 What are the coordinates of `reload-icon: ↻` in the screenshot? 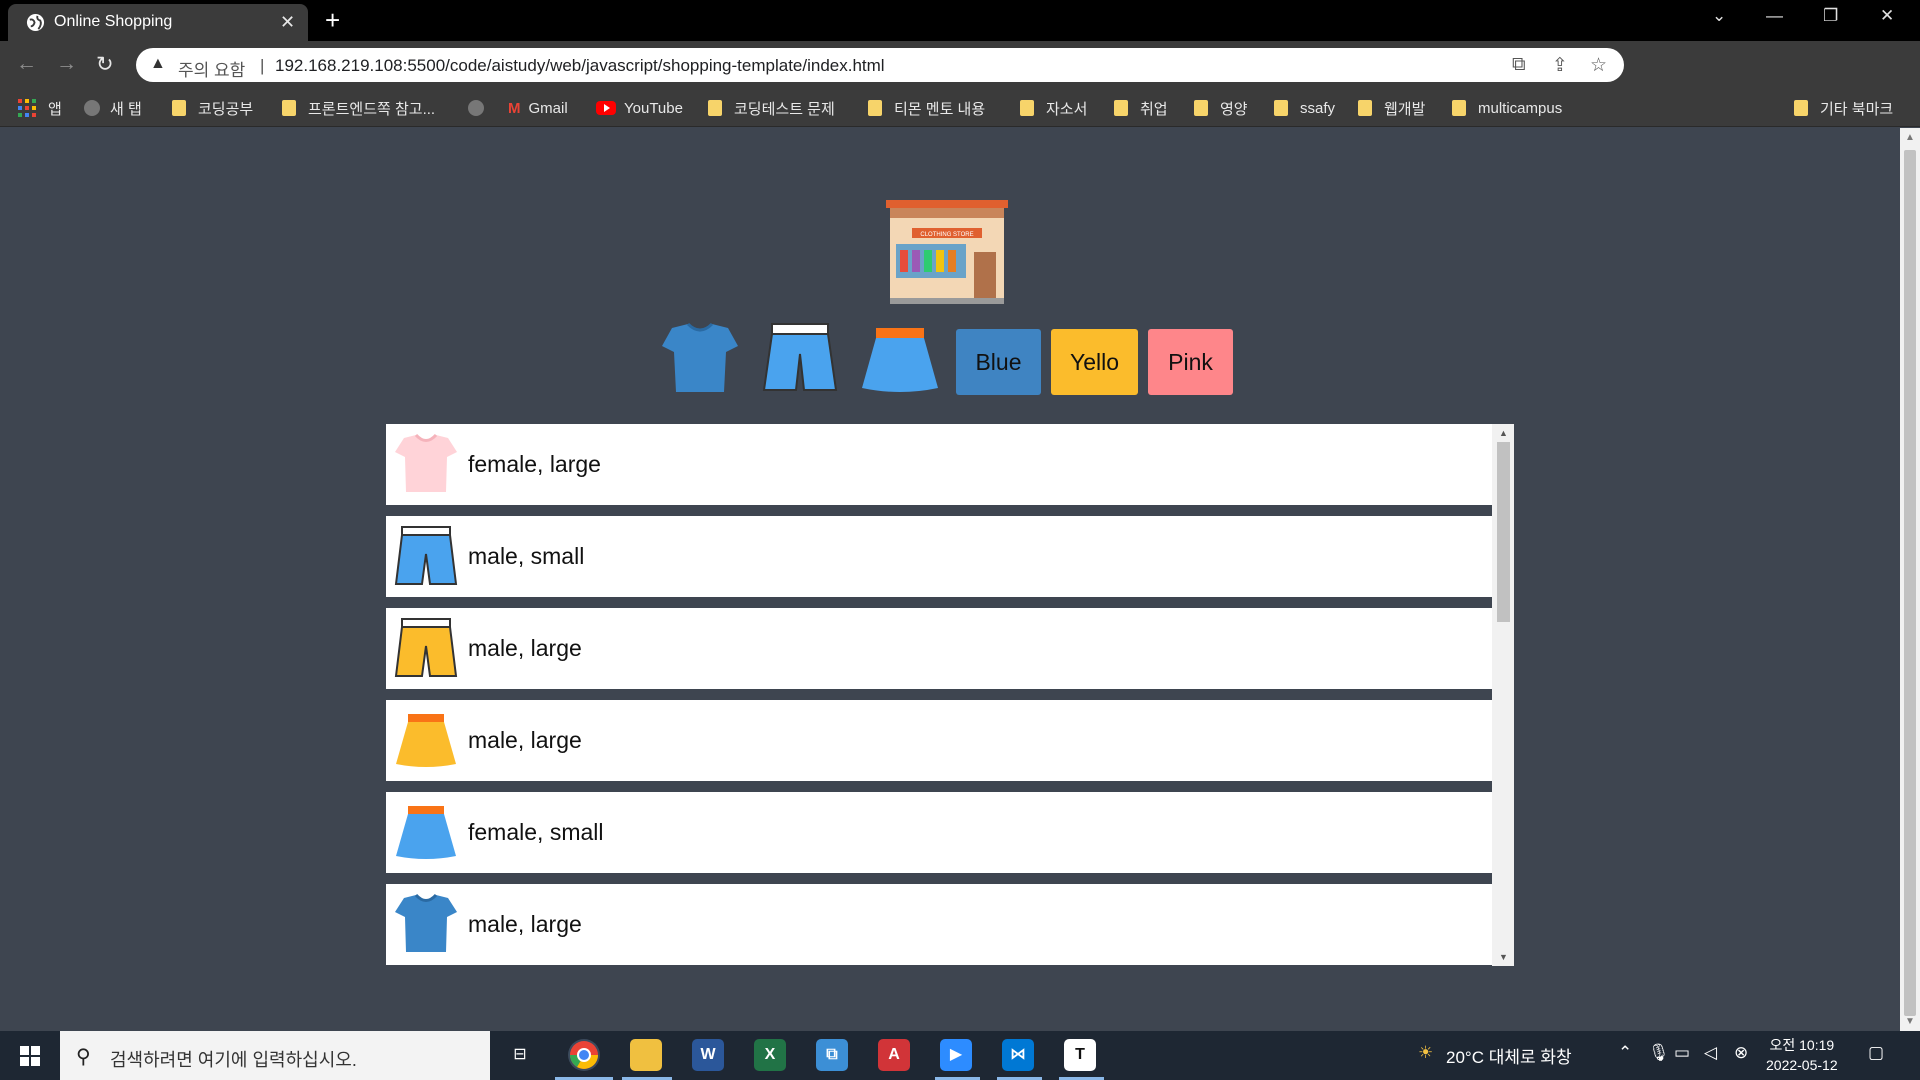 It's located at (105, 64).